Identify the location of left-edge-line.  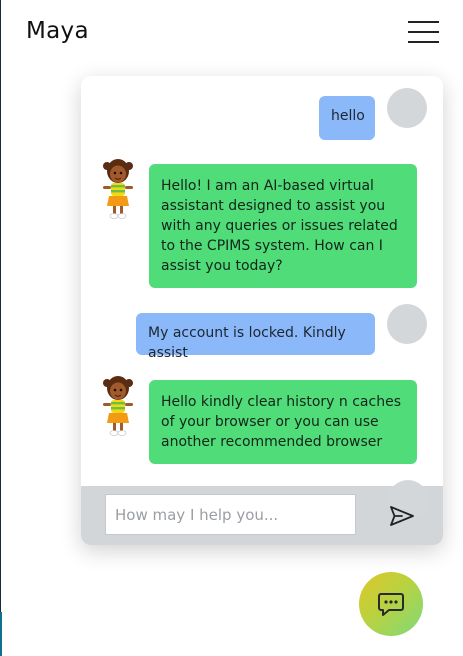
(0, 328).